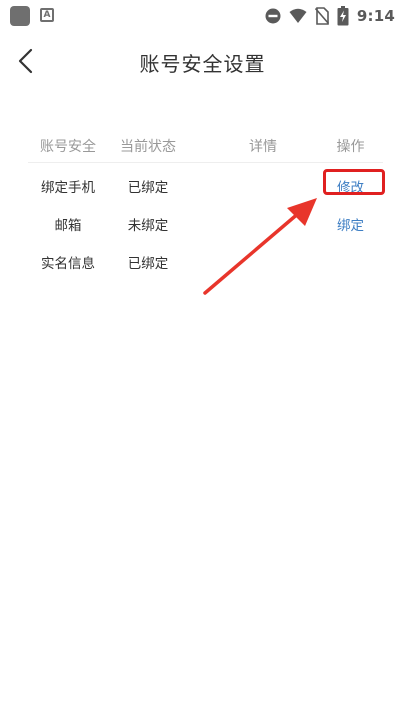 This screenshot has height=720, width=405. What do you see at coordinates (330, 16) in the screenshot?
I see `status-icons: 9:14` at bounding box center [330, 16].